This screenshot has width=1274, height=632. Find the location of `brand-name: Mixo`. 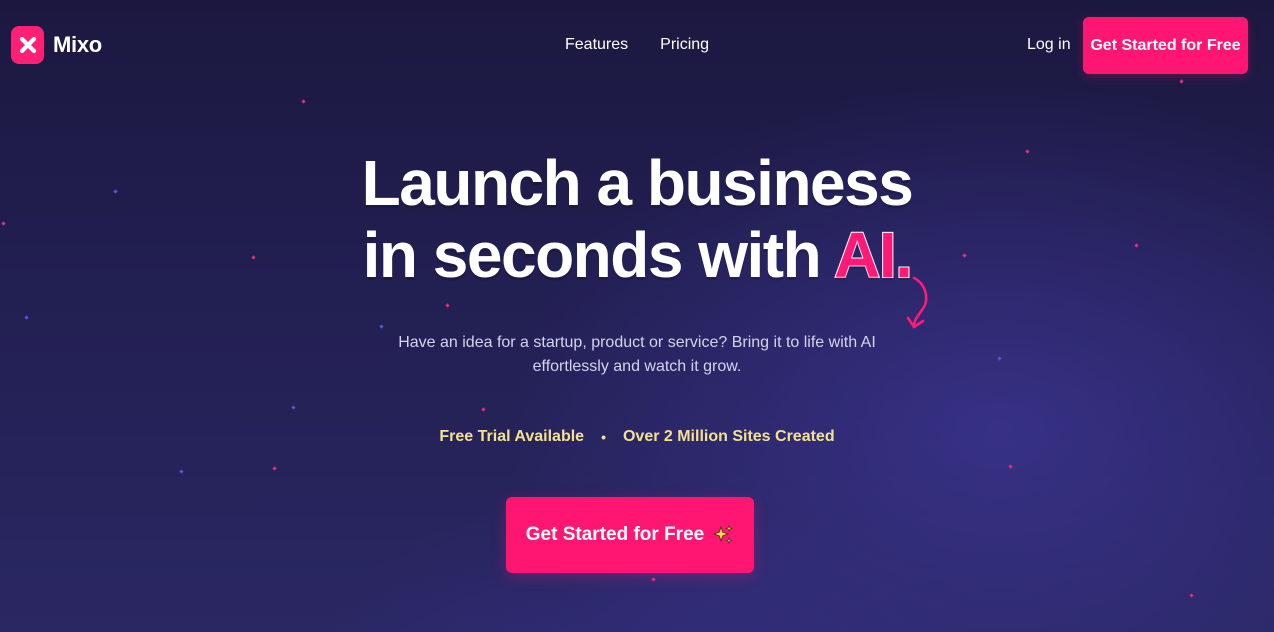

brand-name: Mixo is located at coordinates (77, 44).